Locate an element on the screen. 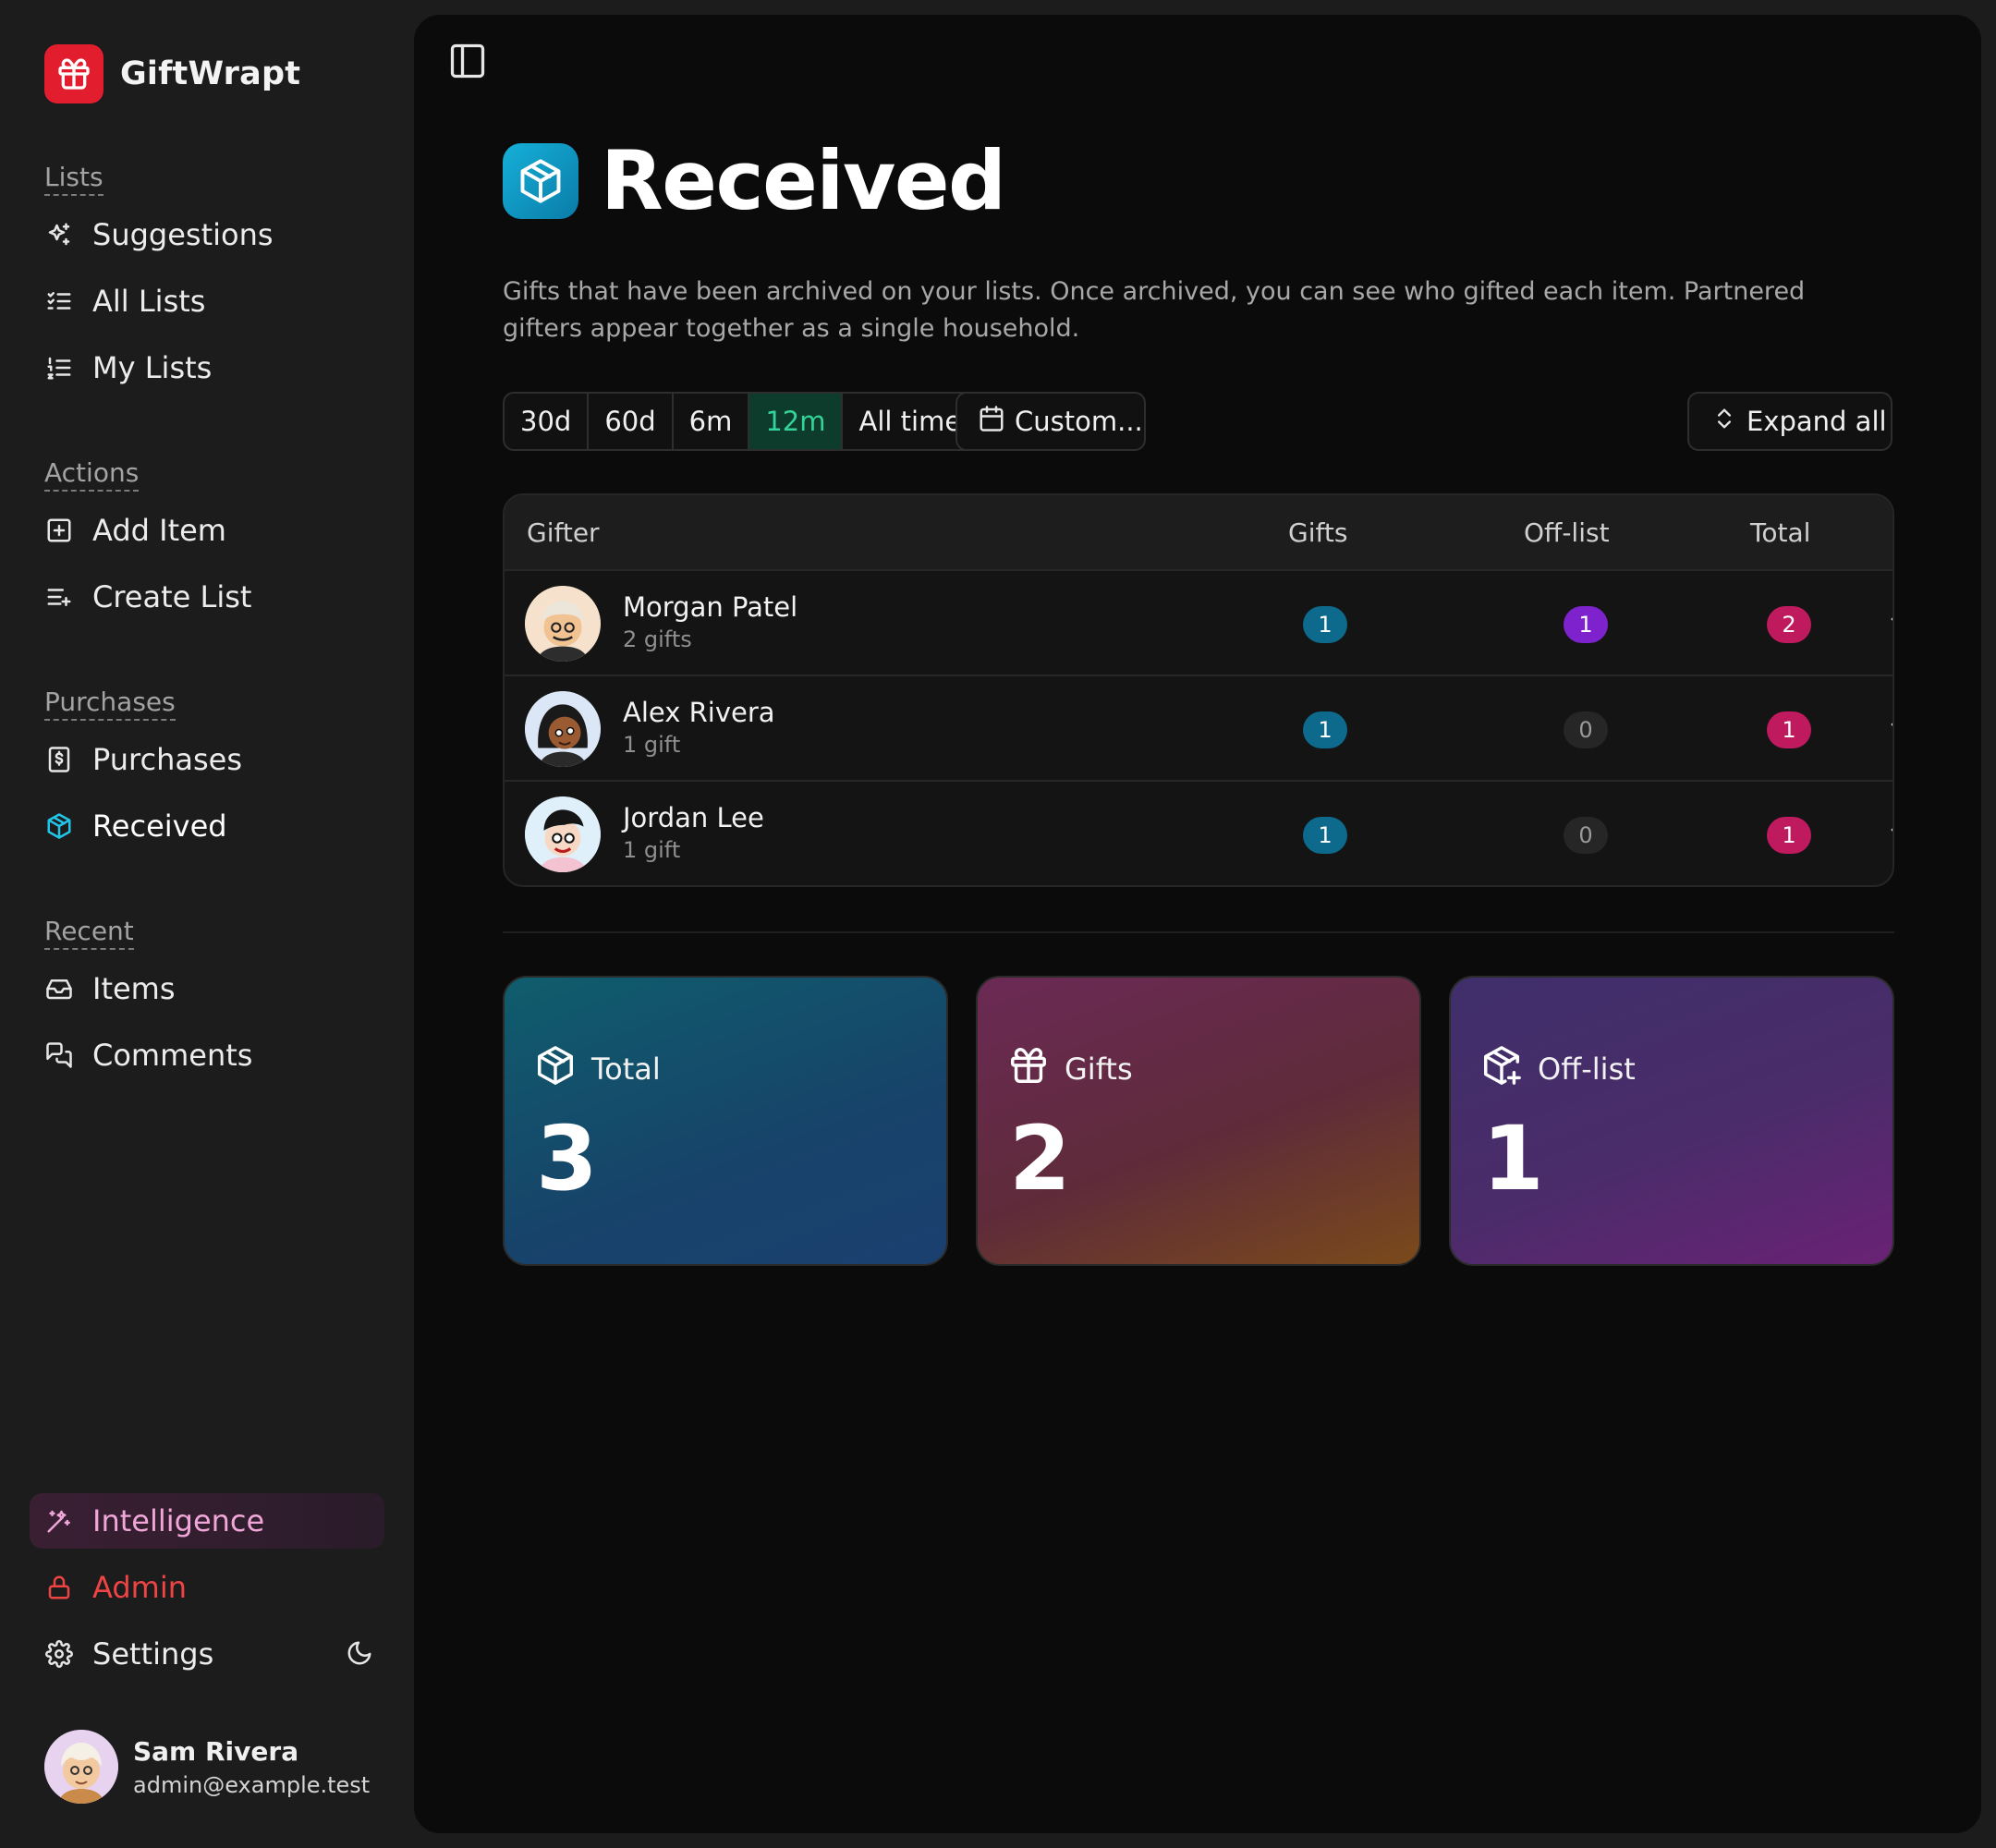  theme-toggle-moon-icon is located at coordinates (359, 1656).